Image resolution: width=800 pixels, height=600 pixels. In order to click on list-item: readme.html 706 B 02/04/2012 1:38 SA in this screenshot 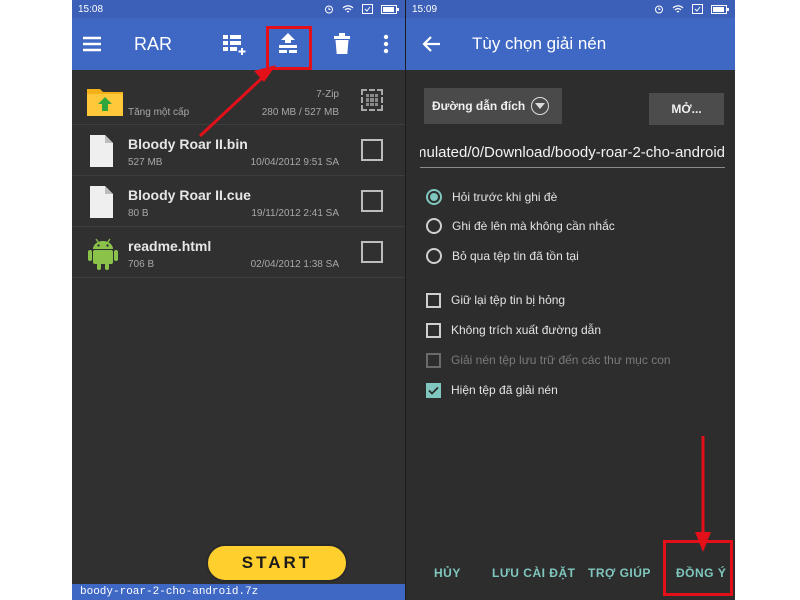, I will do `click(238, 252)`.